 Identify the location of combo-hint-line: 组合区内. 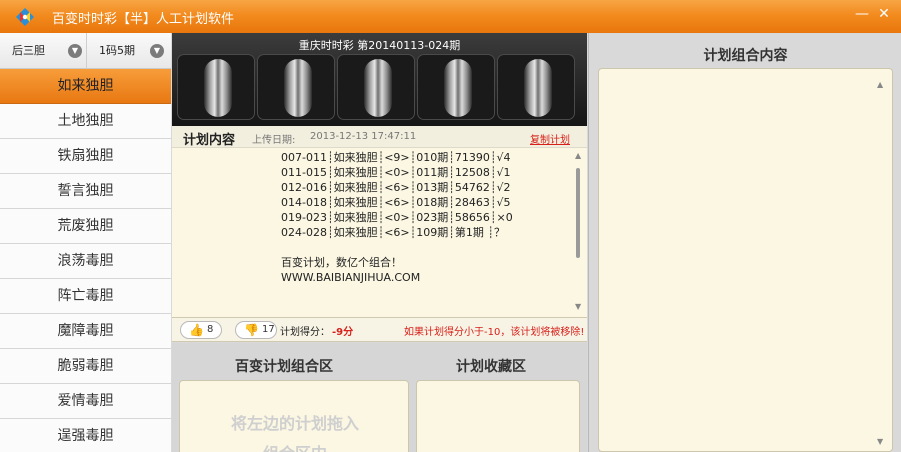
(295, 445).